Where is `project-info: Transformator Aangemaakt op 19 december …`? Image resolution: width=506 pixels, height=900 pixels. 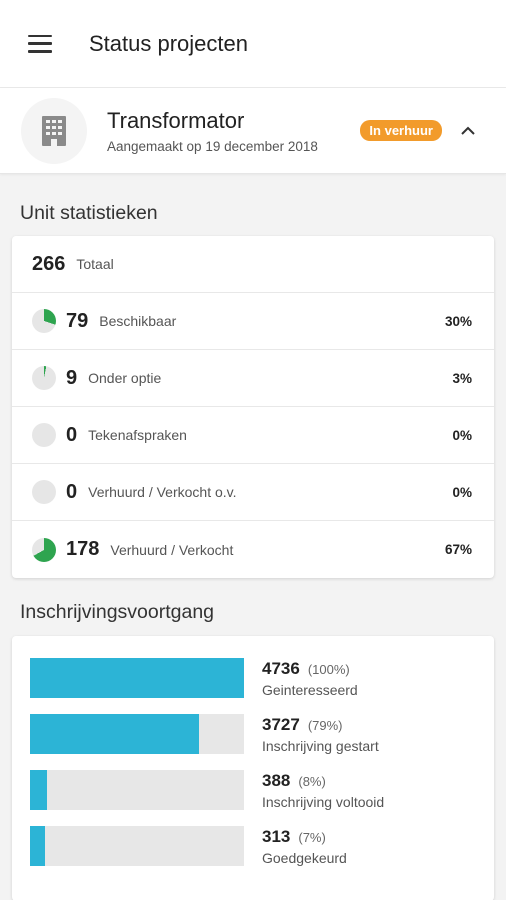
project-info: Transformator Aangemaakt op 19 december … is located at coordinates (233, 131).